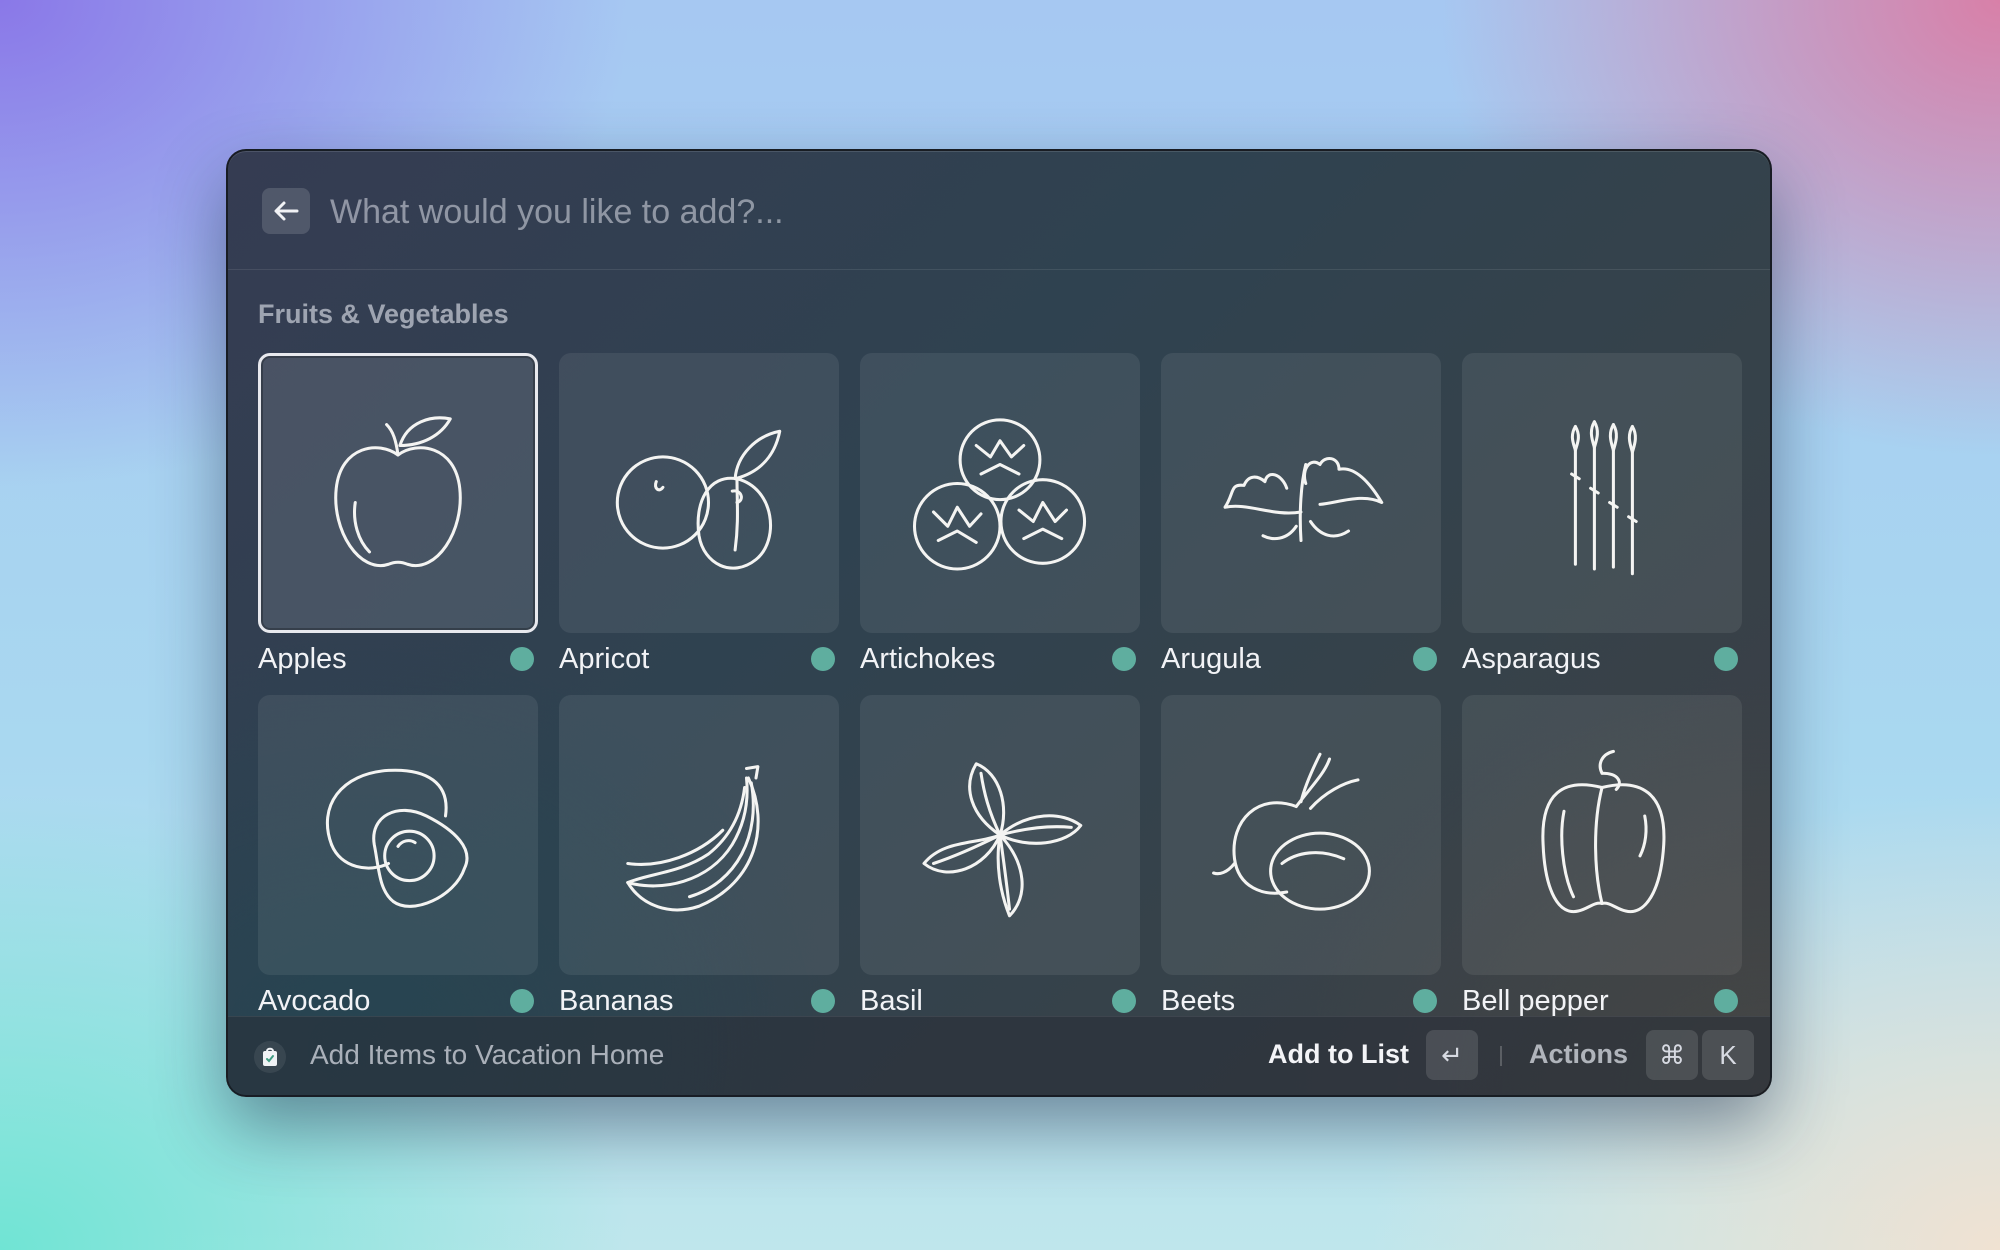  I want to click on item-label: Basil, so click(891, 1001).